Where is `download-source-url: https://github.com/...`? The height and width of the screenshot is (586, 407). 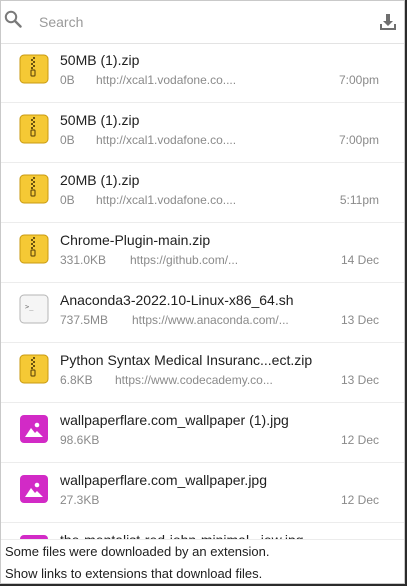
download-source-url: https://github.com/... is located at coordinates (184, 260).